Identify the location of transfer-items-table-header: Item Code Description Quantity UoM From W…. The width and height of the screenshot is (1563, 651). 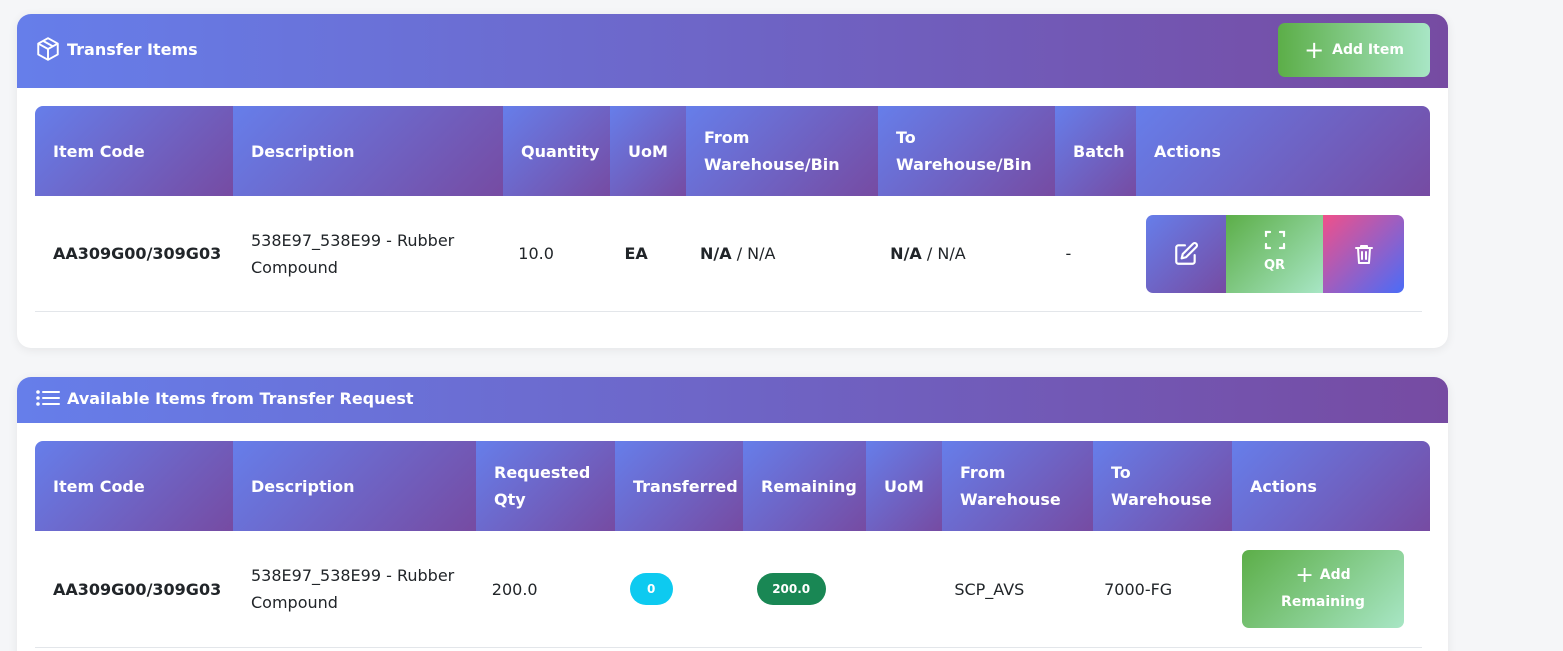
(732, 151).